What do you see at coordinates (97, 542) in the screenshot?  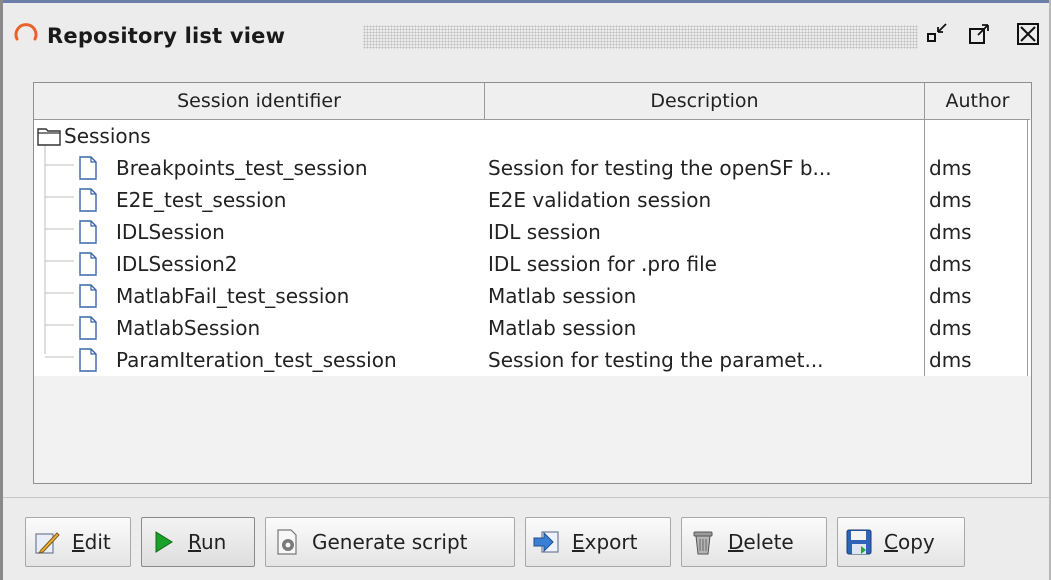 I see `edit-label: dit` at bounding box center [97, 542].